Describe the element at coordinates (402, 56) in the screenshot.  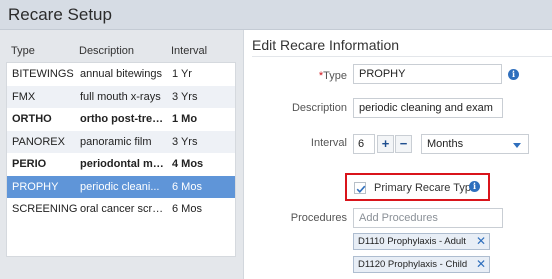
I see `divider` at that location.